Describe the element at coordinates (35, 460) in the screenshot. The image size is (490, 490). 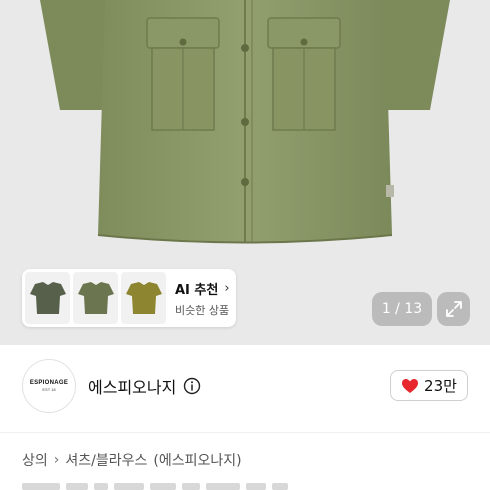
I see `breadcrumb-category: 상의` at that location.